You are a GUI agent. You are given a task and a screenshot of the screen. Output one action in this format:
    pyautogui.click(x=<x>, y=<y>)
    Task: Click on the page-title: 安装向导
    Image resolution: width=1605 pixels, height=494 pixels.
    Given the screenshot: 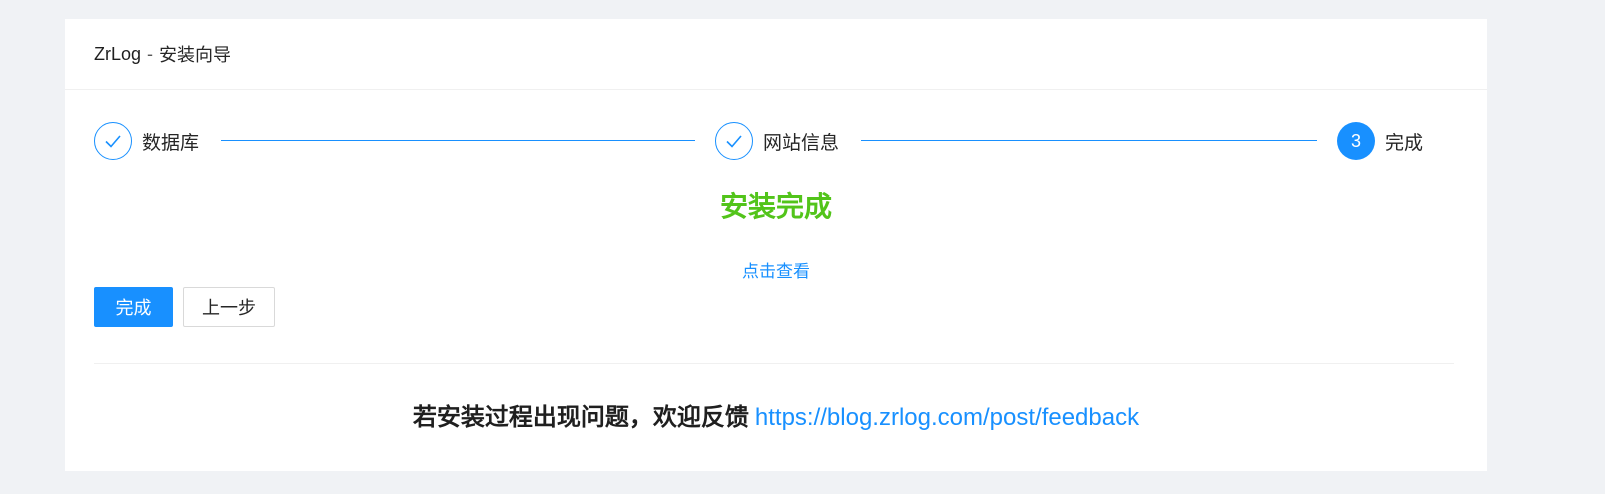 What is the action you would take?
    pyautogui.click(x=195, y=55)
    